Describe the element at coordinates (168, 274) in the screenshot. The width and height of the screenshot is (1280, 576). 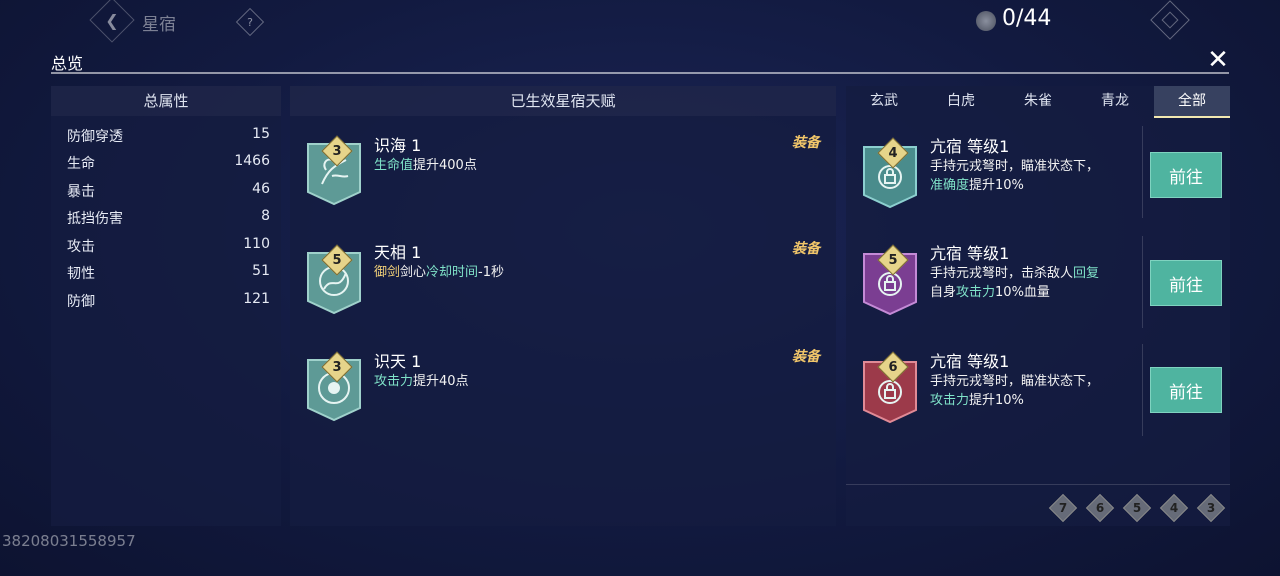
I see `stat-row: 韧性 51` at that location.